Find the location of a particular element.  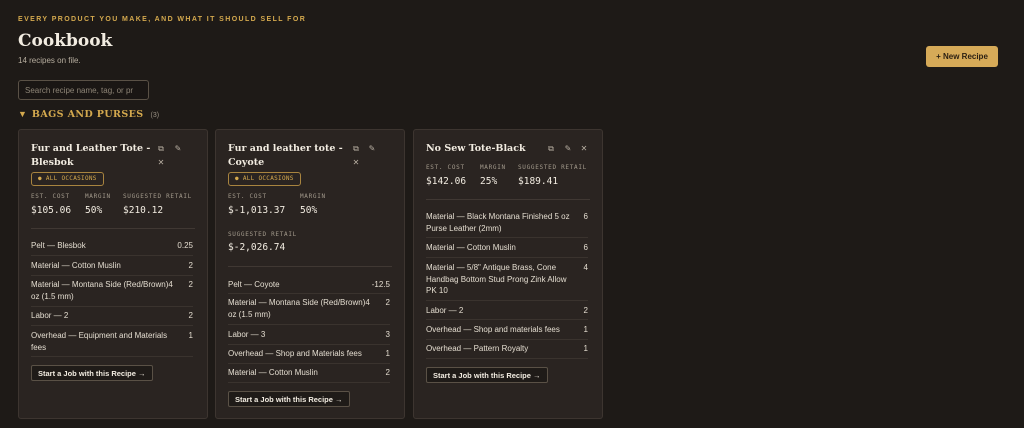

line-item: Pelt — Blesbok 0.25 is located at coordinates (112, 246).